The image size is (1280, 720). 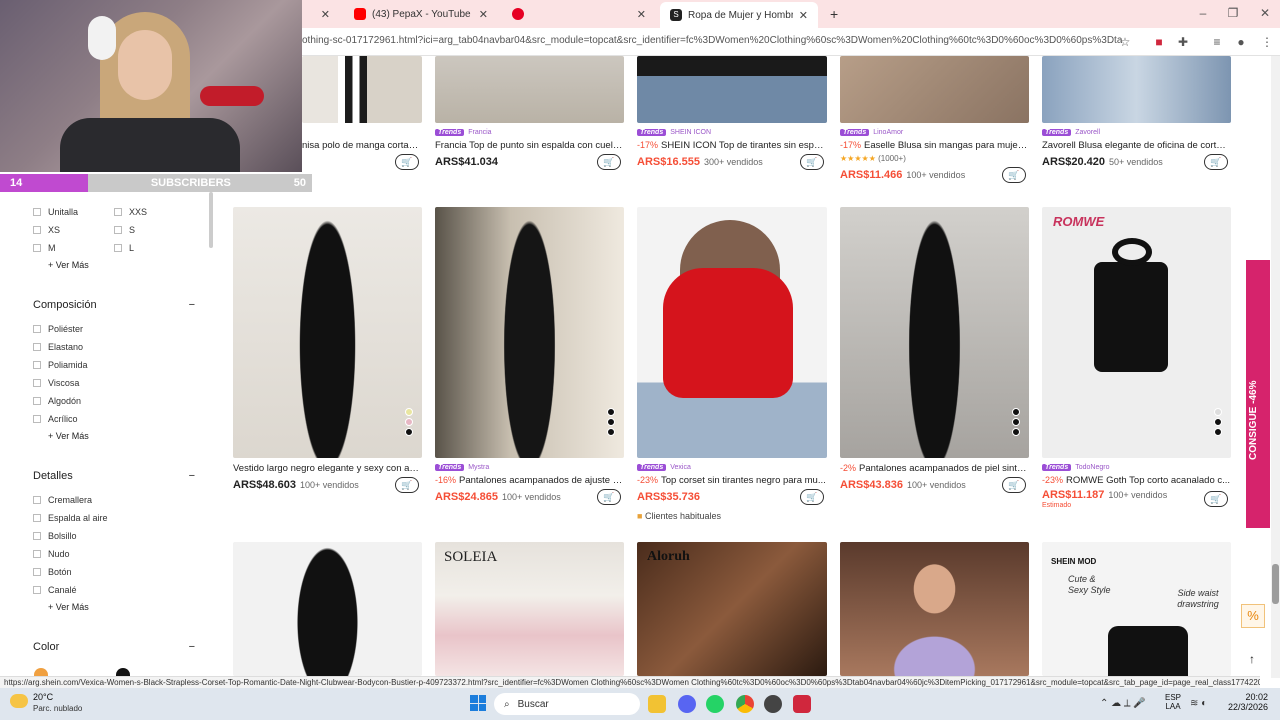 What do you see at coordinates (56, 383) in the screenshot?
I see `filter-viscosa: Viscosa` at bounding box center [56, 383].